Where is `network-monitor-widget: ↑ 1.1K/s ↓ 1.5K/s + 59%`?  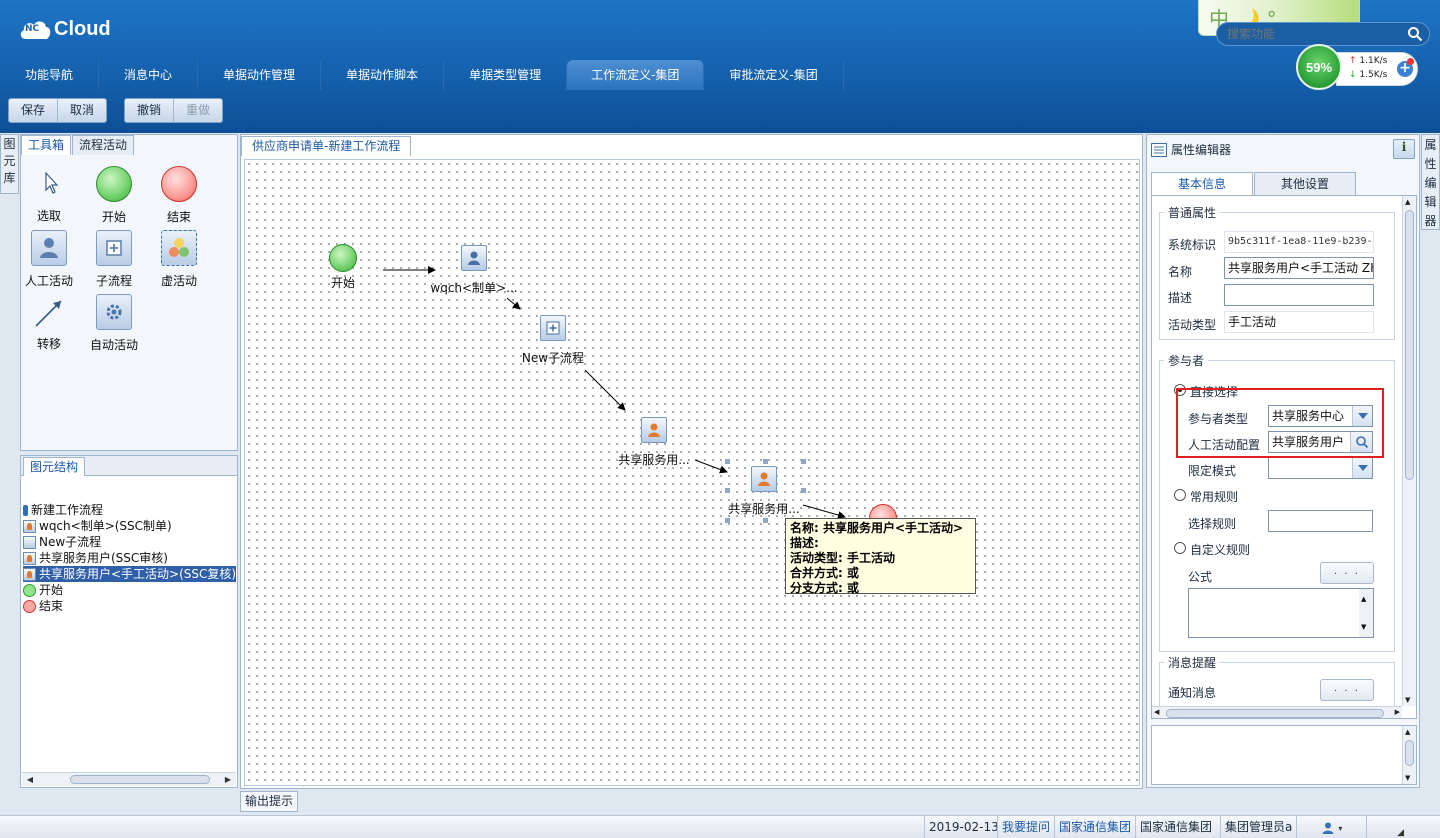
network-monitor-widget: ↑ 1.1K/s ↓ 1.5K/s + 59% is located at coordinates (1358, 67).